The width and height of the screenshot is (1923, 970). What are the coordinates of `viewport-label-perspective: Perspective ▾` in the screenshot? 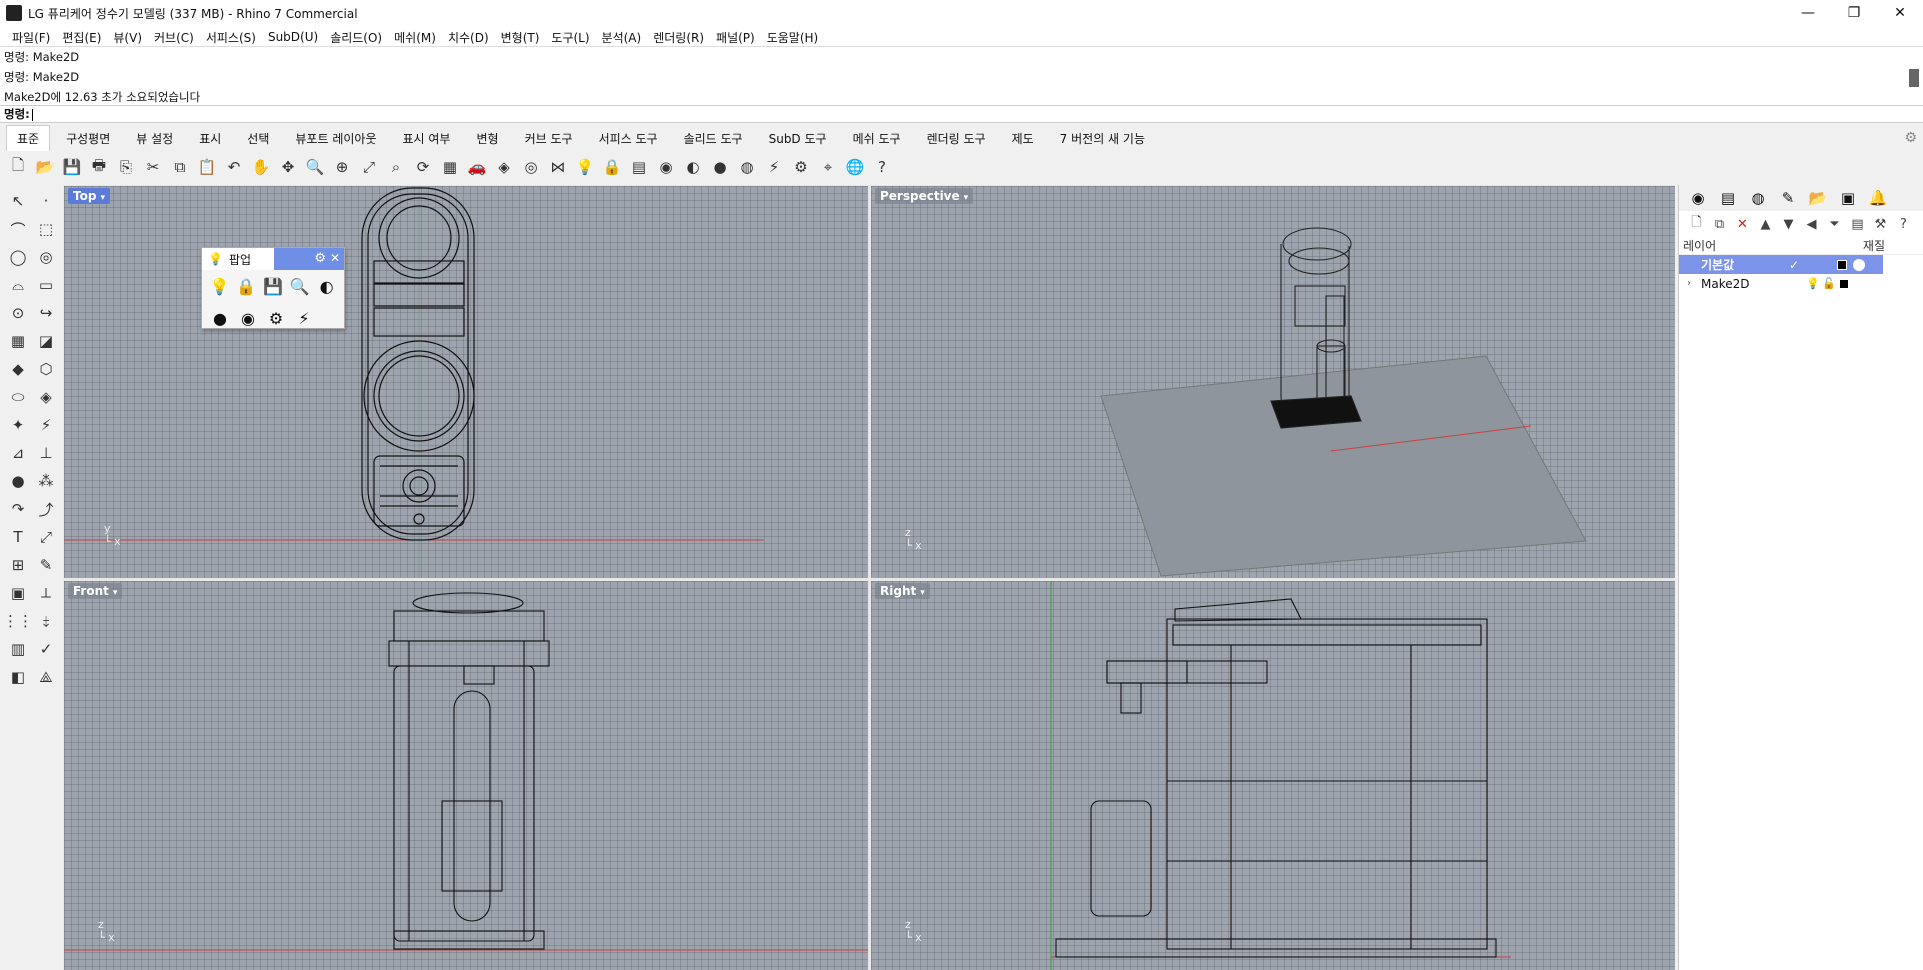 It's located at (924, 196).